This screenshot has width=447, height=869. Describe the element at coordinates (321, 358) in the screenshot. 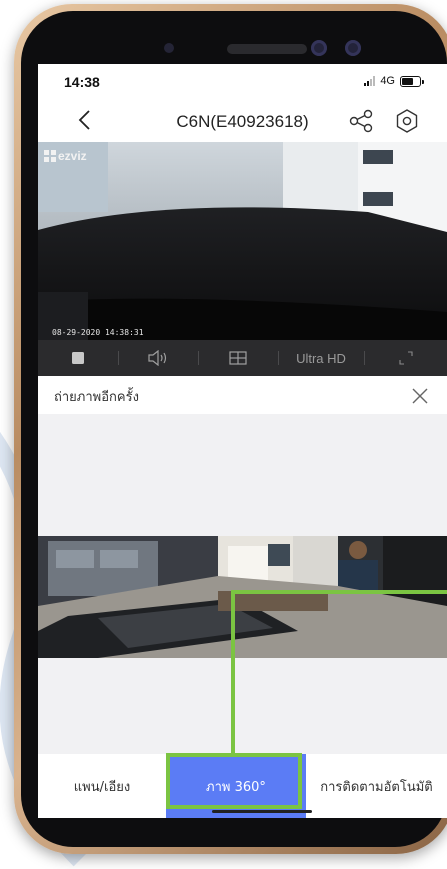

I see `quality-button: Ultra HD` at that location.